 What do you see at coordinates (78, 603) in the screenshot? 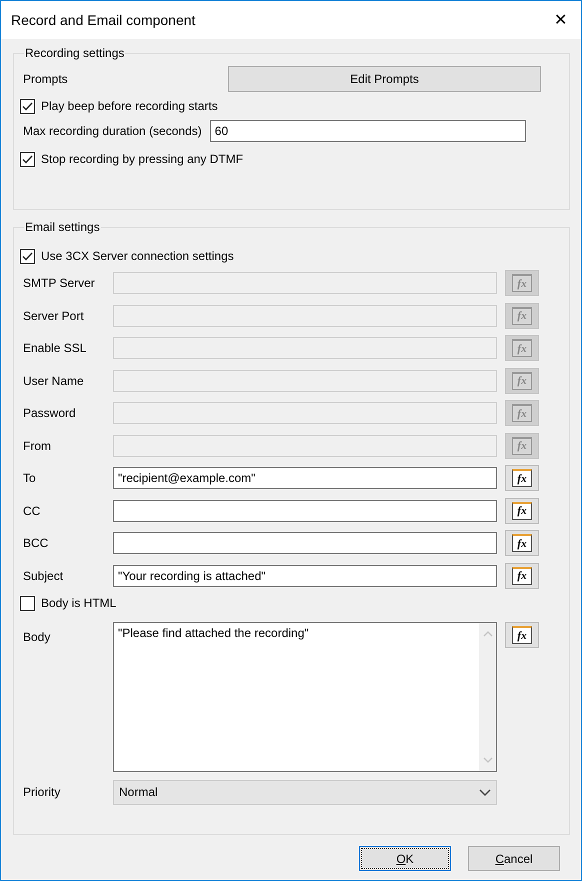
I see `checkbox-label: Body is HTML` at bounding box center [78, 603].